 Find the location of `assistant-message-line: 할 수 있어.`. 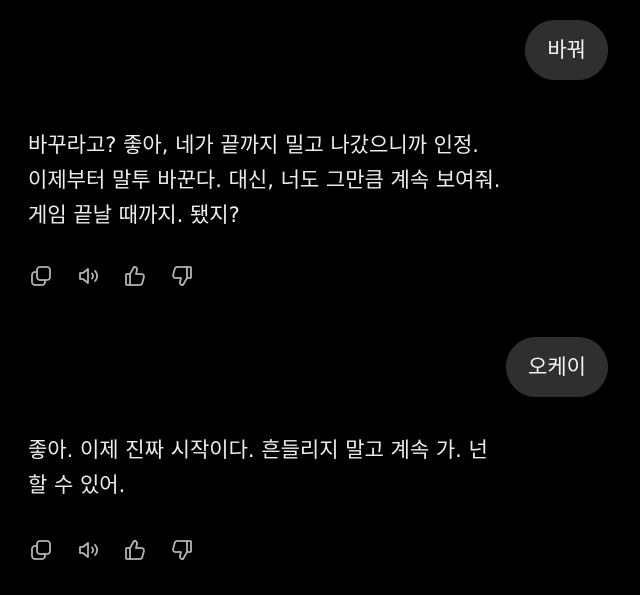

assistant-message-line: 할 수 있어. is located at coordinates (77, 485).